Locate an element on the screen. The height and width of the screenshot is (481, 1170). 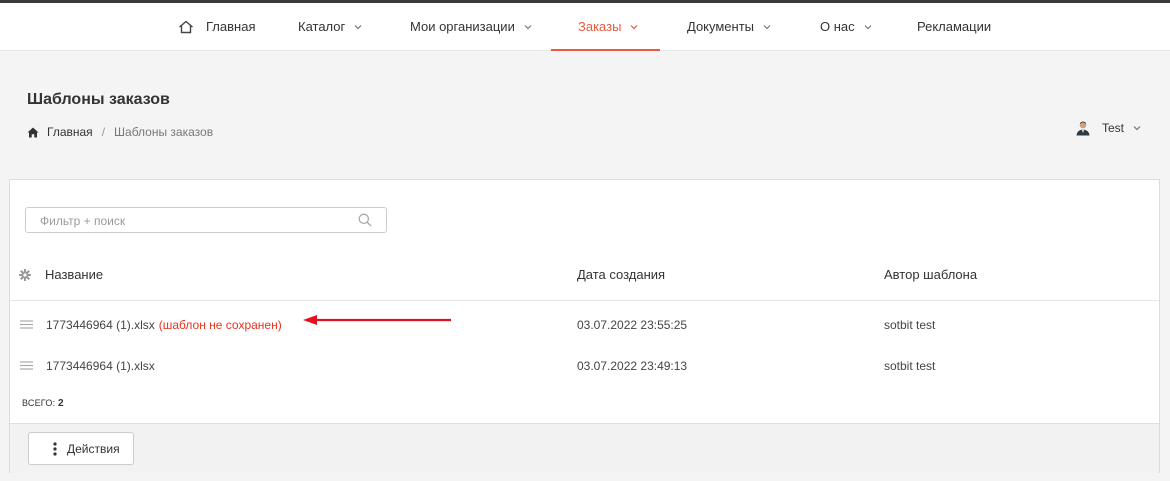
nav-item-catalog: Каталог is located at coordinates (330, 26).